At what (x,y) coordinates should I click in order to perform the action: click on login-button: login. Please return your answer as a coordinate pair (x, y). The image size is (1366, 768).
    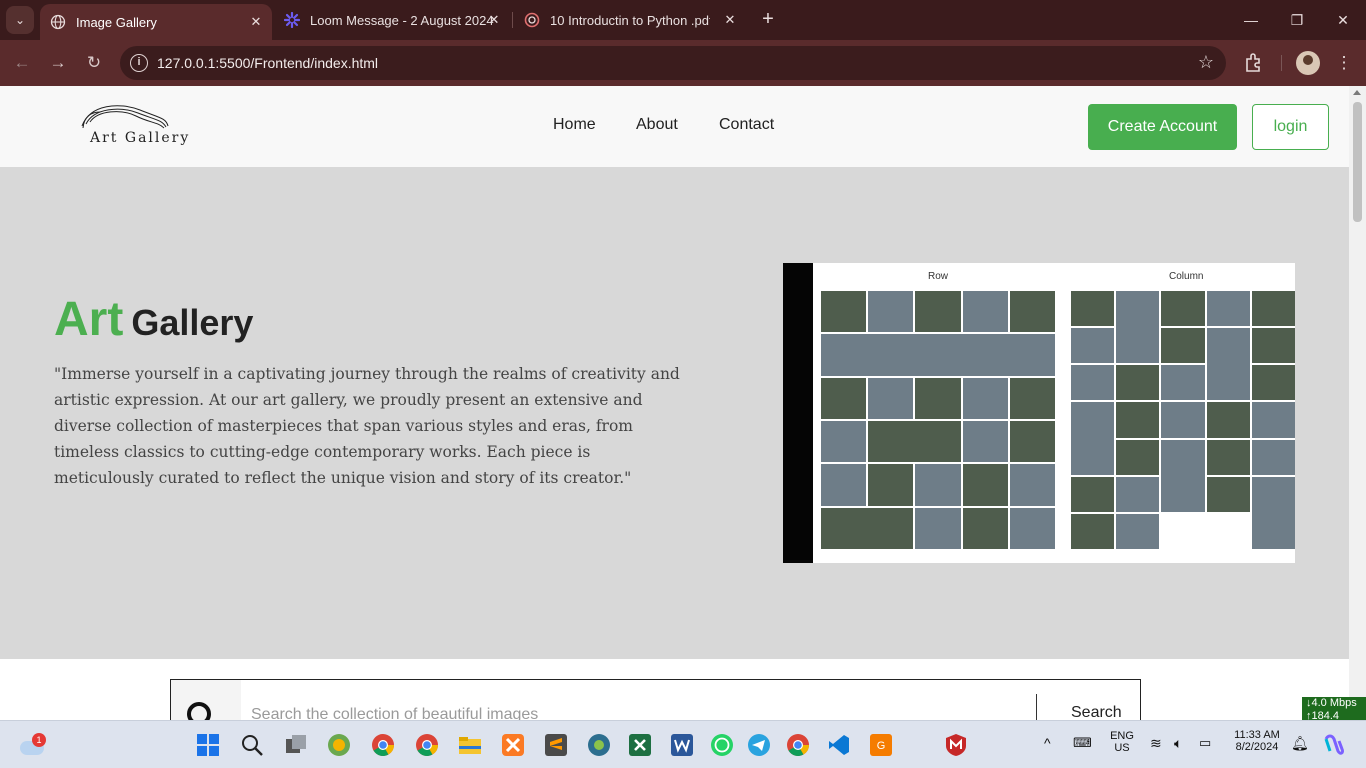
    Looking at the image, I should click on (1290, 127).